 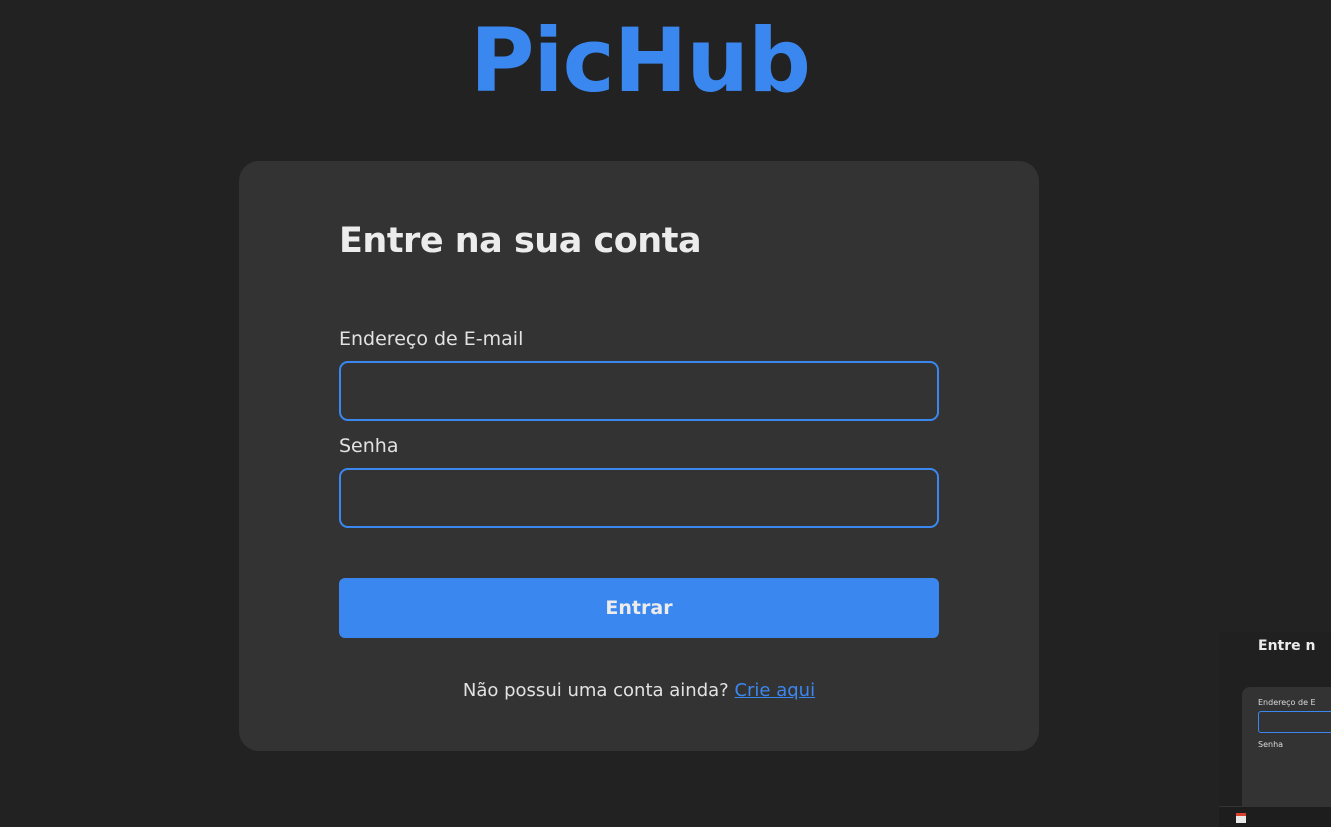 What do you see at coordinates (595, 690) in the screenshot?
I see `signup-prompt-text: Não possui uma conta ainda?` at bounding box center [595, 690].